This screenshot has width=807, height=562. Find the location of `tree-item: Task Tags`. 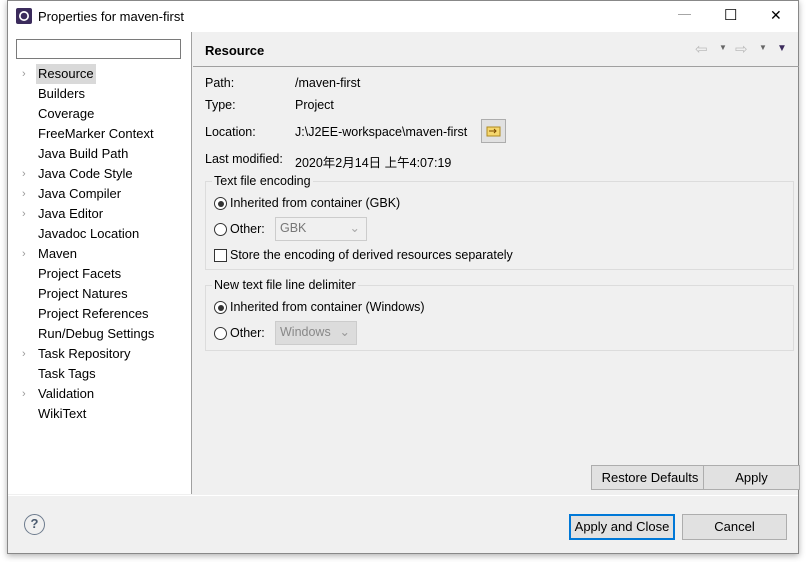

tree-item: Task Tags is located at coordinates (67, 374).